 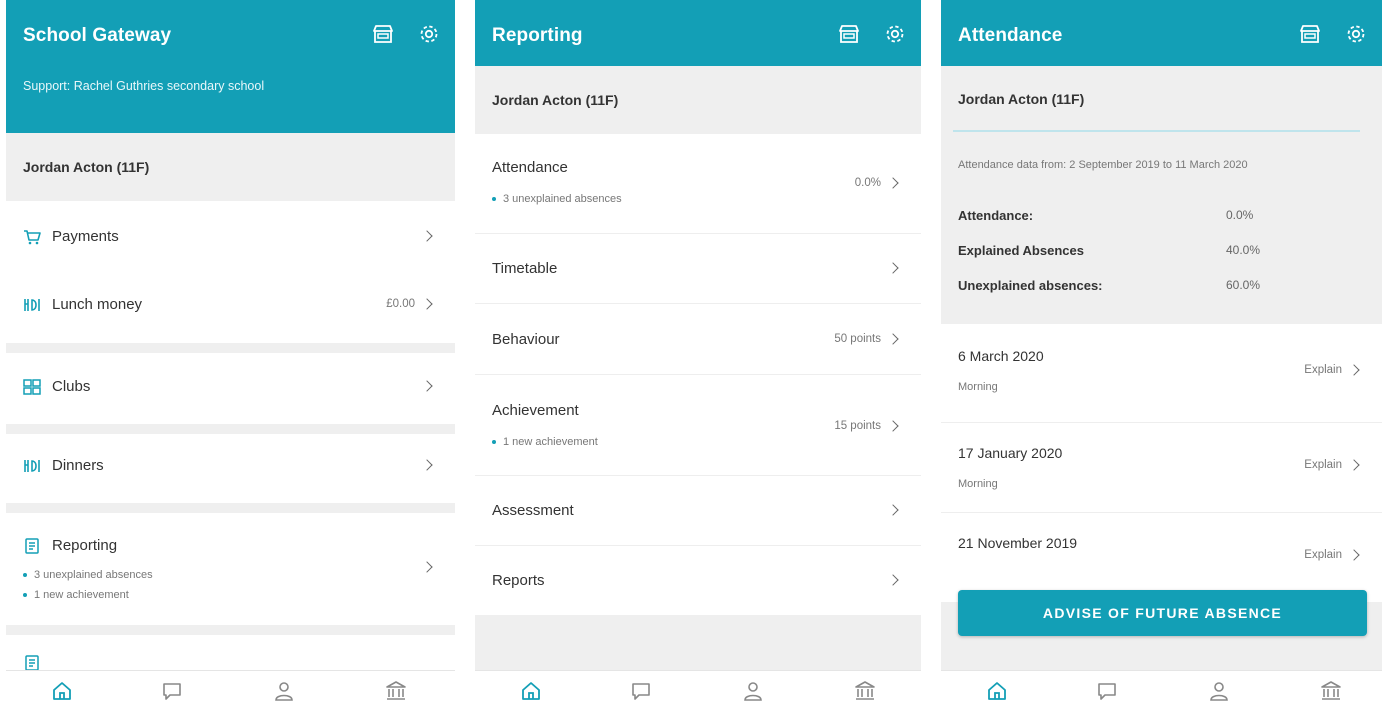 I want to click on achievement-label: Achievement, so click(x=535, y=410).